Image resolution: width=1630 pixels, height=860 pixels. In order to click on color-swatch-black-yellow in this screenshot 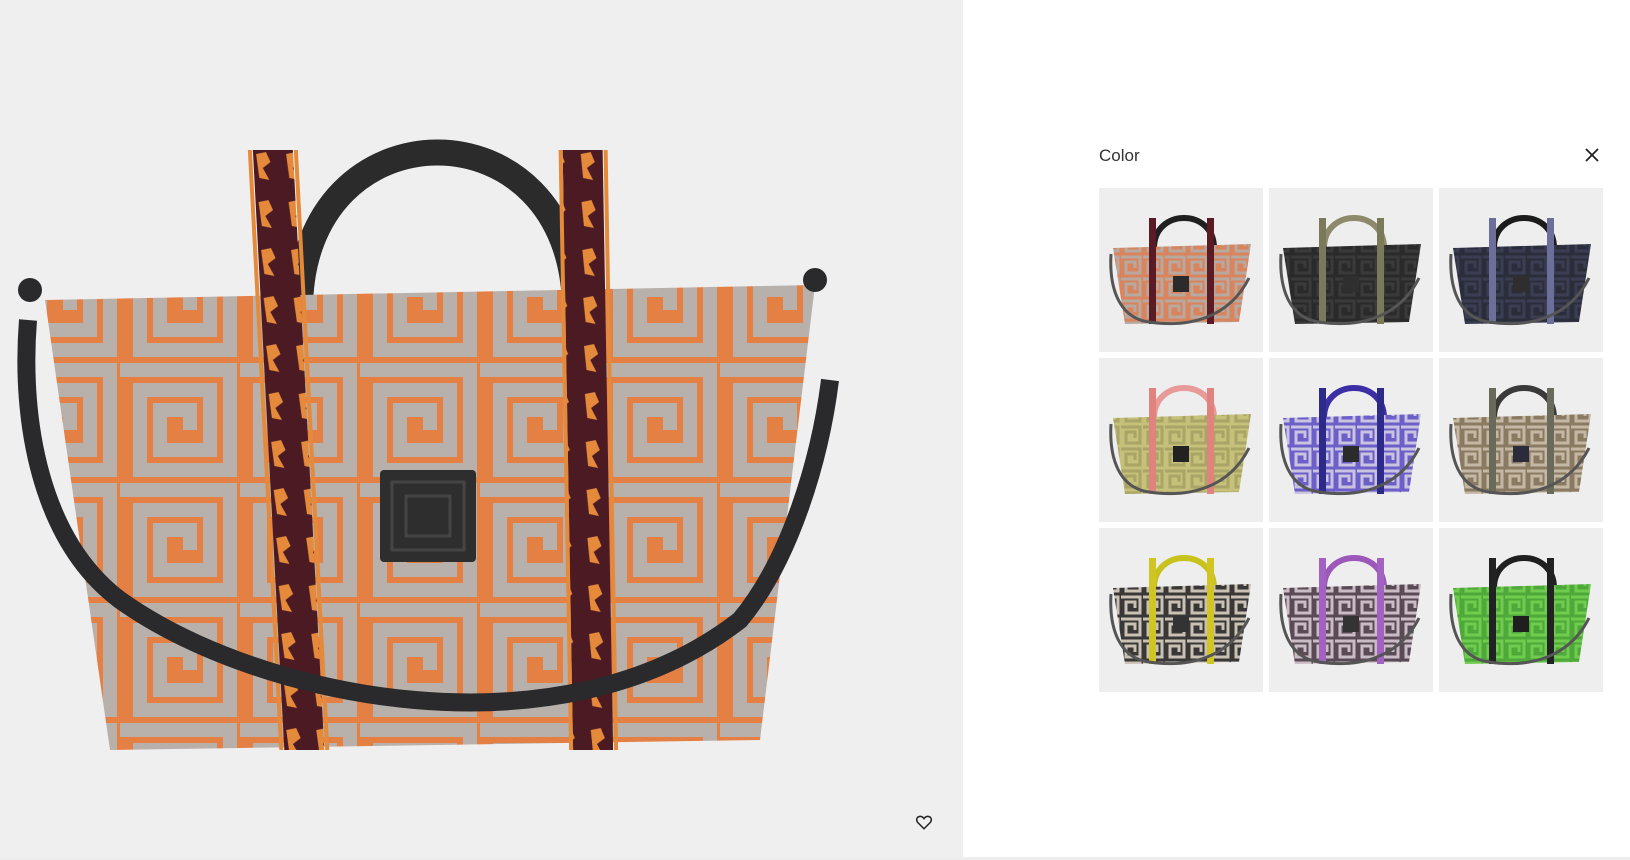, I will do `click(1181, 610)`.